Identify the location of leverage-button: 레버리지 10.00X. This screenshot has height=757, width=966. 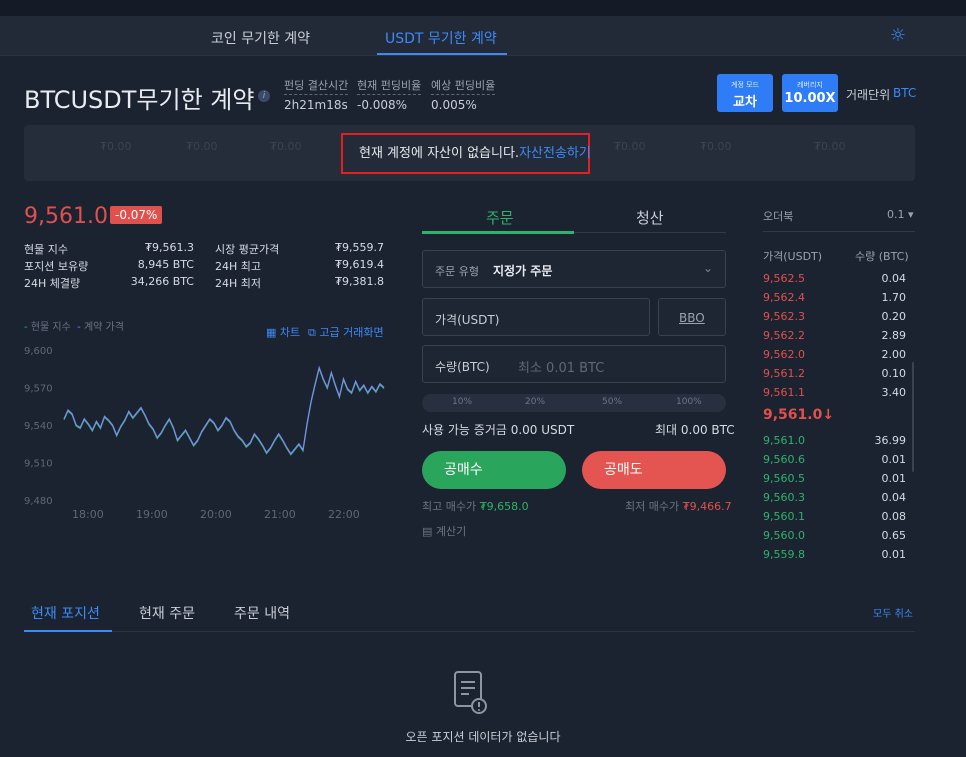
(810, 93).